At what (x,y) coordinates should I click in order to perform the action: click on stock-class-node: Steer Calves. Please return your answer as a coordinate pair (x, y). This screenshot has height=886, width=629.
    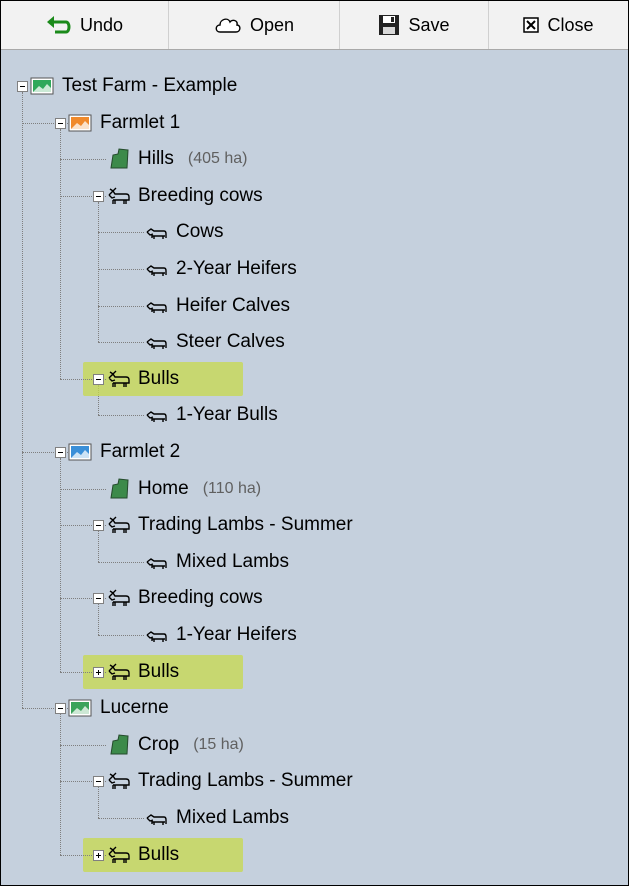
    Looking at the image, I should click on (214, 342).